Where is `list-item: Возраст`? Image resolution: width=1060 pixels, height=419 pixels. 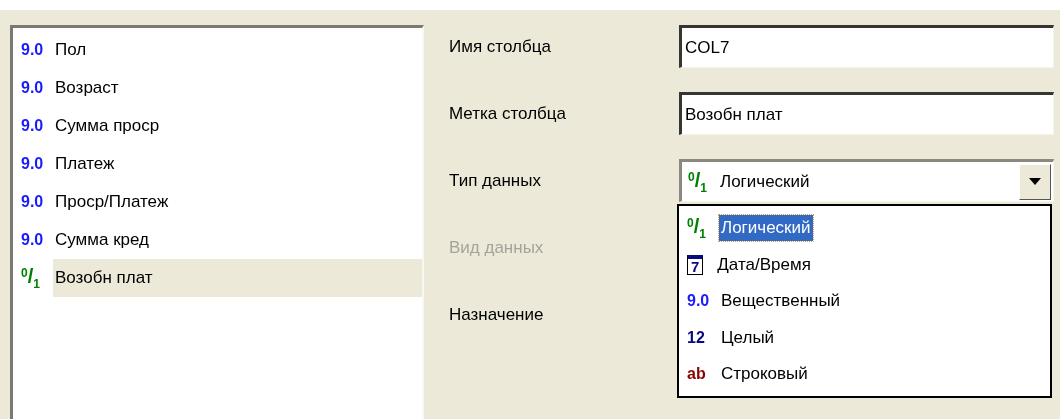
list-item: Возраст is located at coordinates (237, 88).